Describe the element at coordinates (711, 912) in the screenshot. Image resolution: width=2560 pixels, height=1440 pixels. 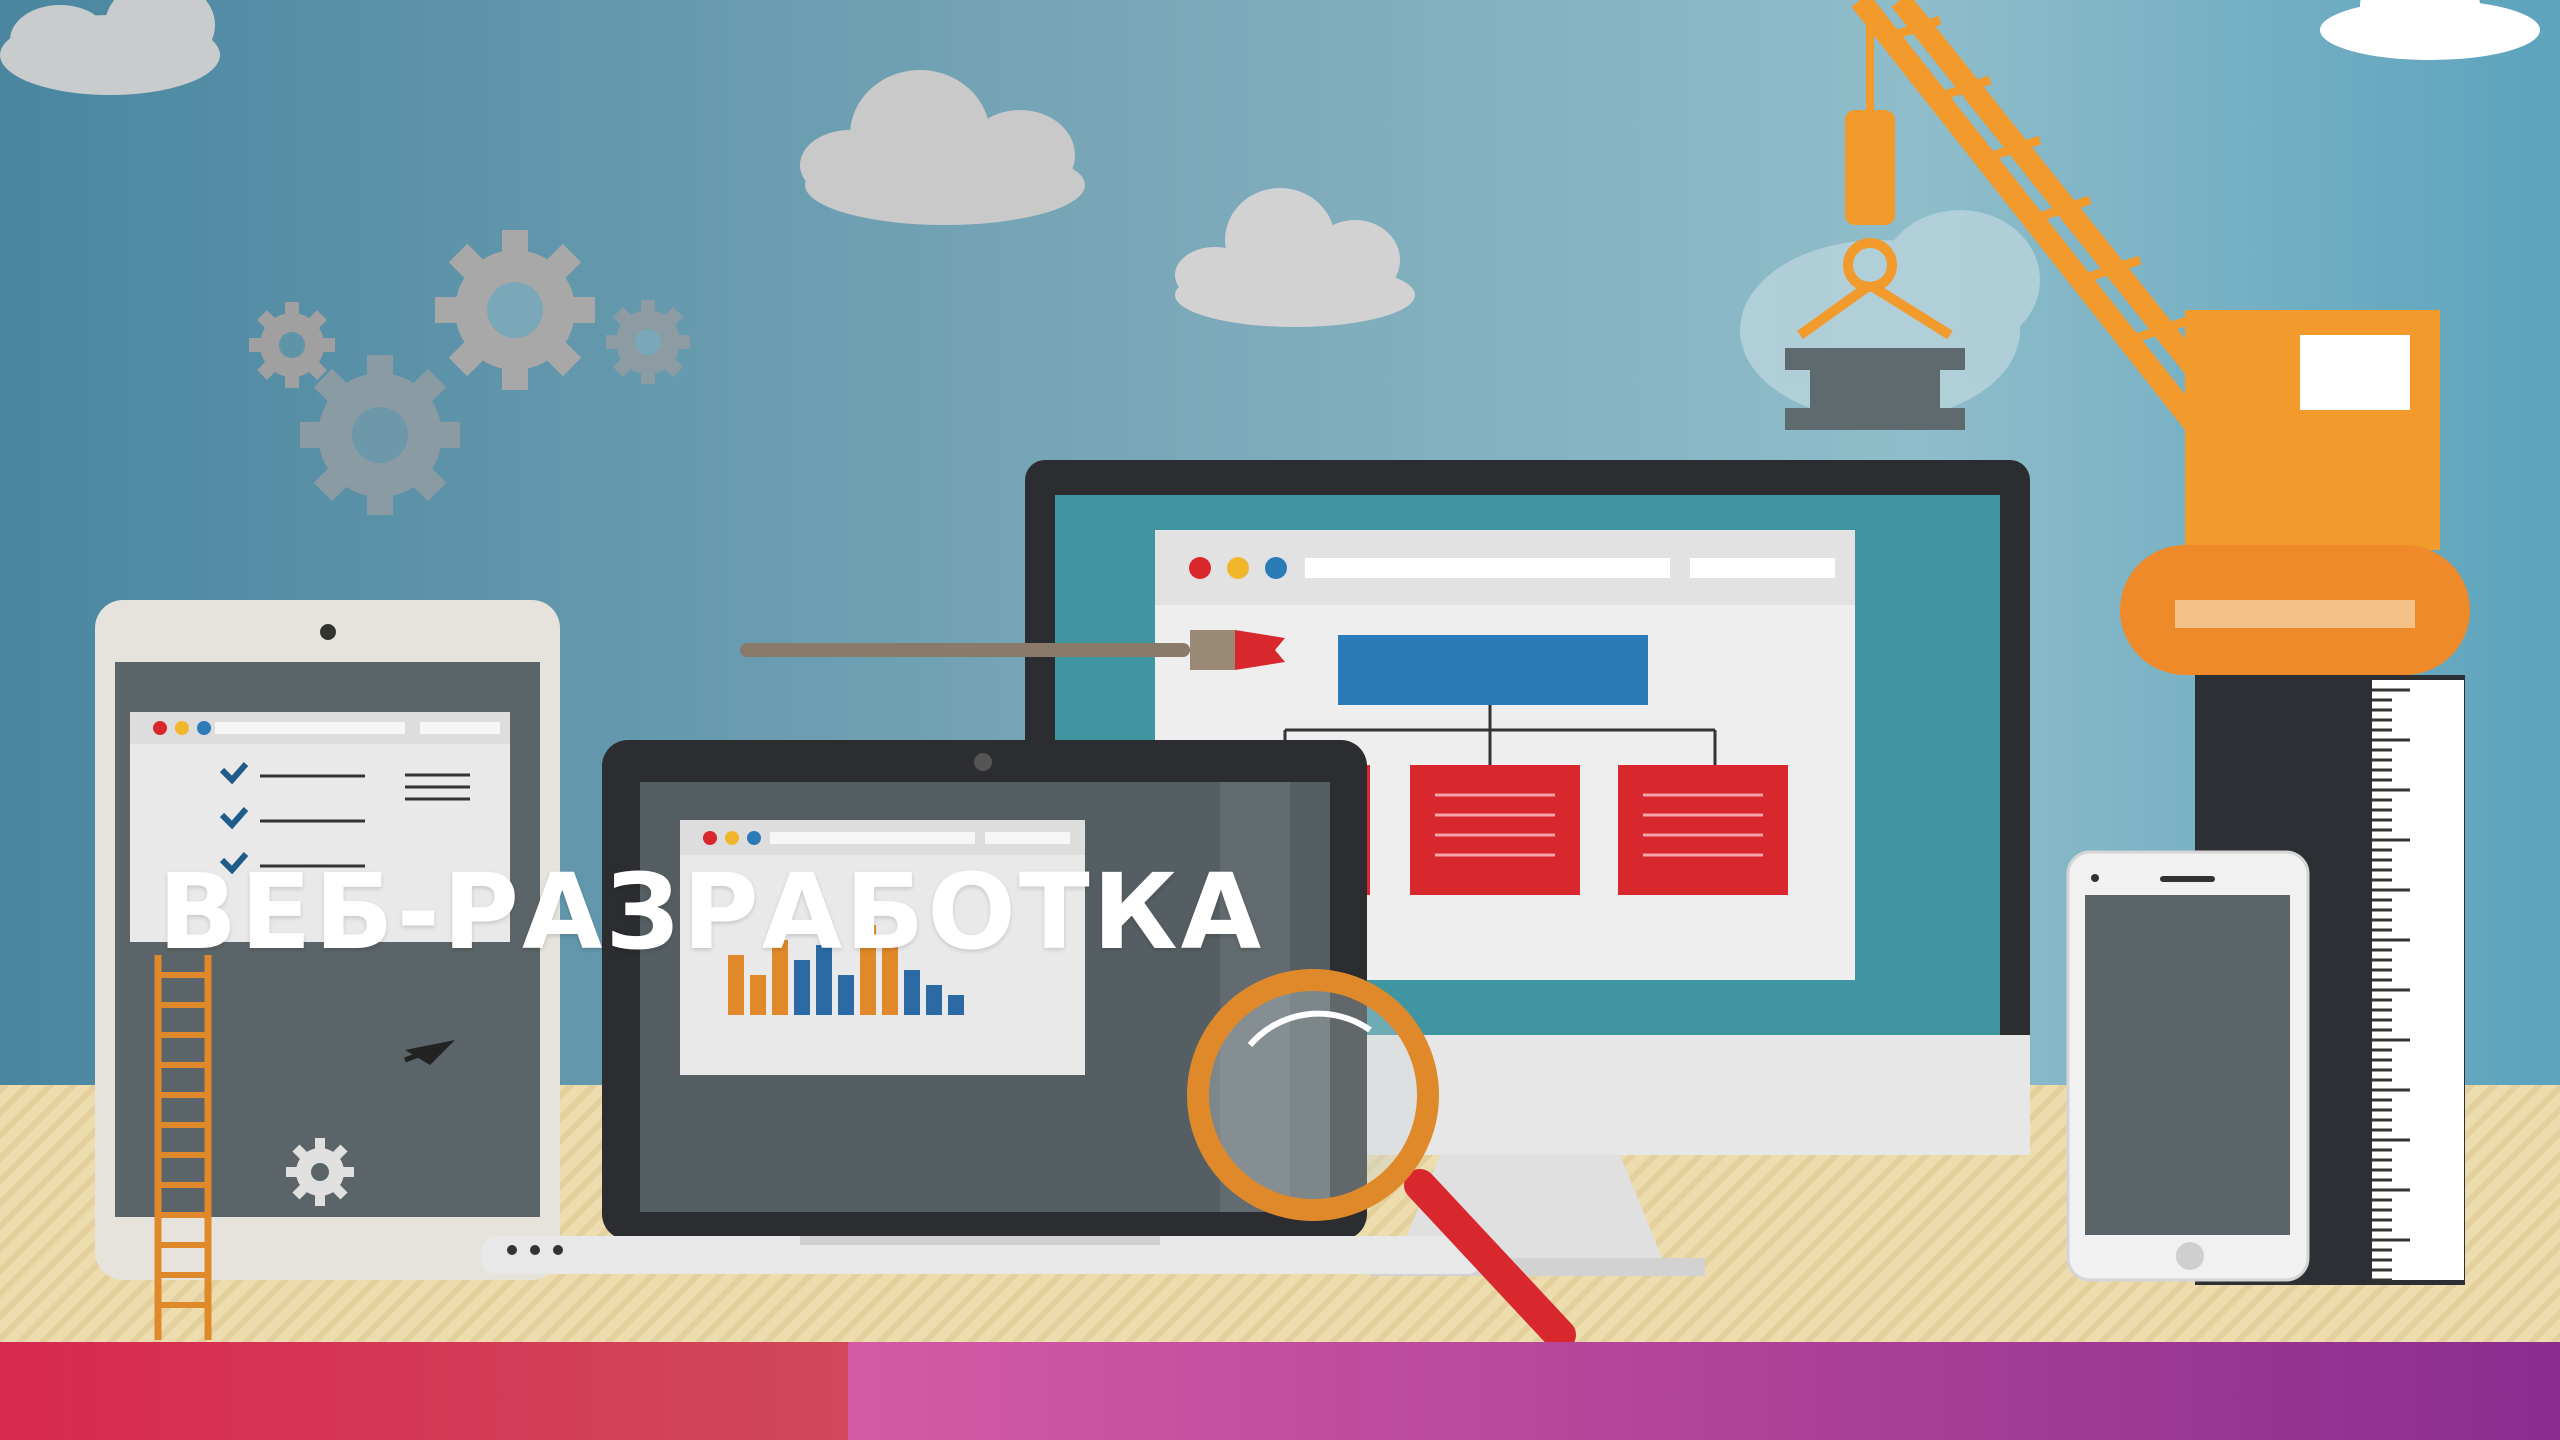
I see `page-title: ВЕБ-РАЗРАБОТКА` at that location.